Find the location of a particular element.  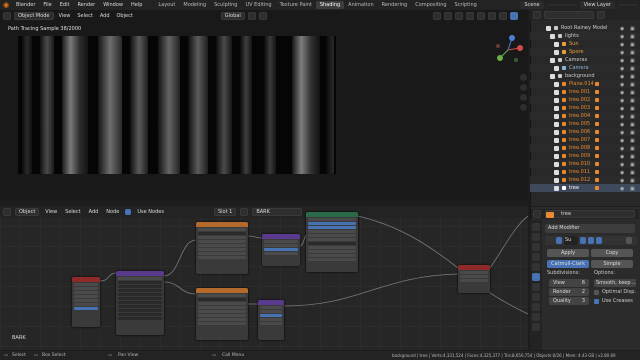

mode-dropdown: Object Mode is located at coordinates (34, 16).